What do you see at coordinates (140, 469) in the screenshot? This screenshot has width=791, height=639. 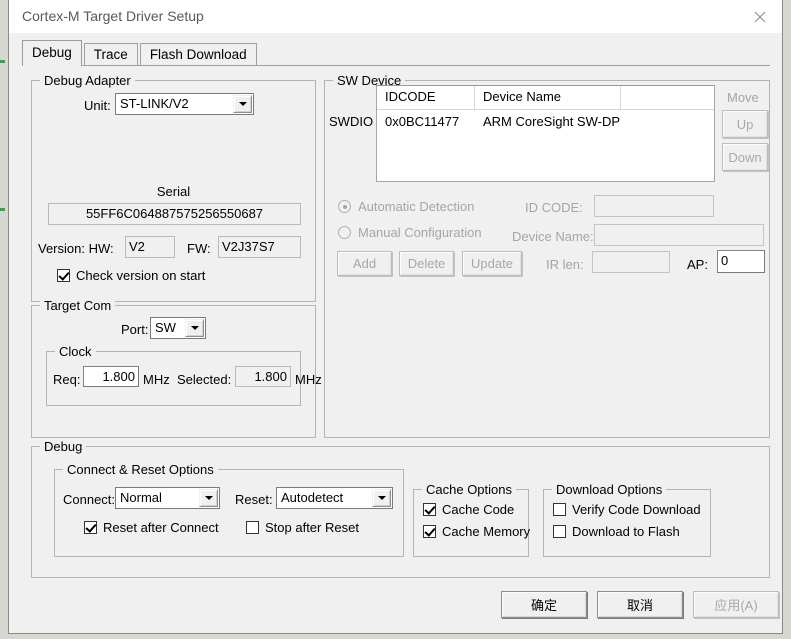 I see `connect-reset-legend: Connect & Reset Options` at bounding box center [140, 469].